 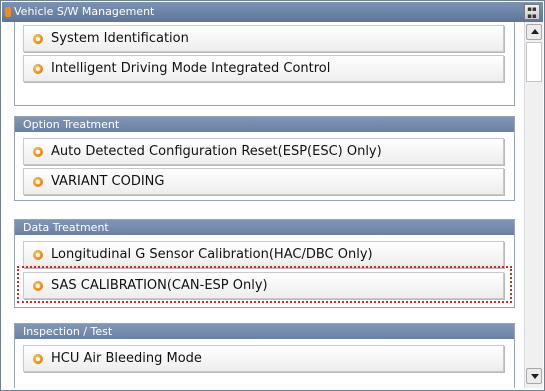 What do you see at coordinates (8, 12) in the screenshot?
I see `app-icon` at bounding box center [8, 12].